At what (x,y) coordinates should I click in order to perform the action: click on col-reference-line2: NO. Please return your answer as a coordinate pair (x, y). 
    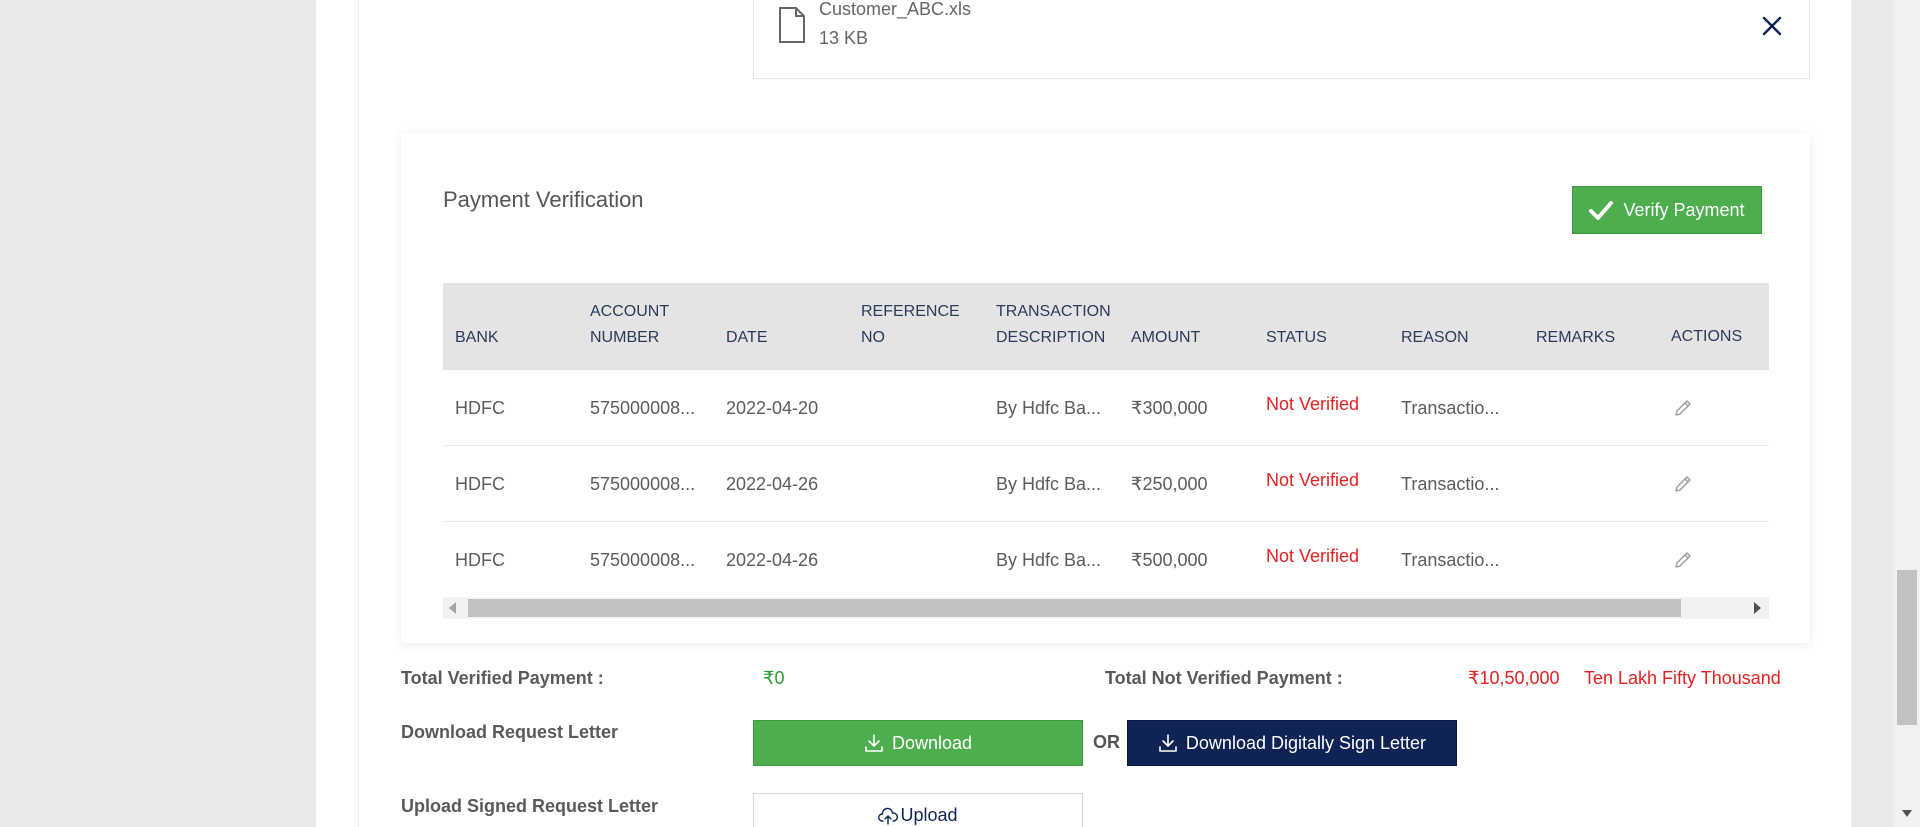
    Looking at the image, I should click on (873, 337).